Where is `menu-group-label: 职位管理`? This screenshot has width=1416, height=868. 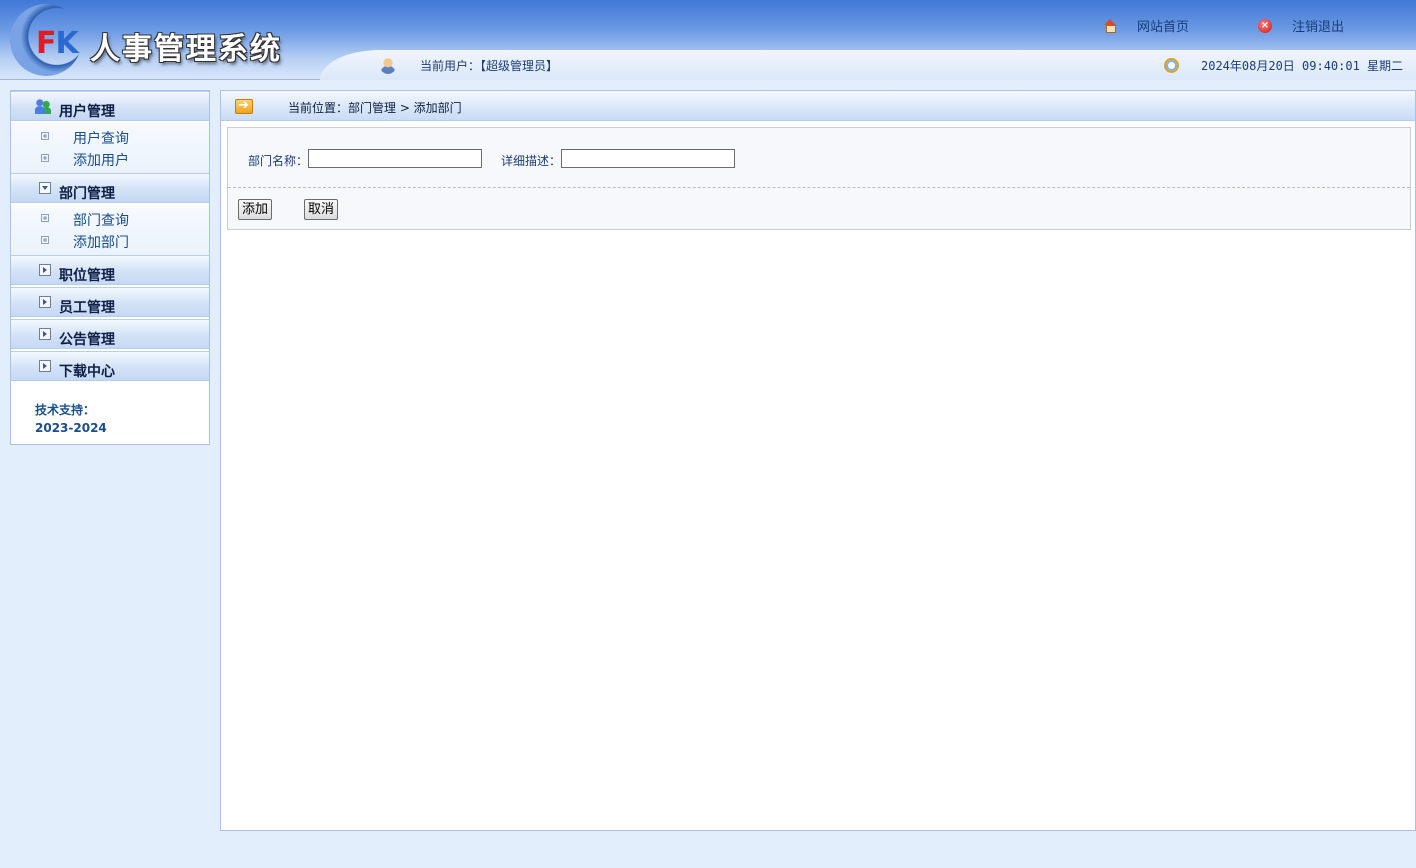
menu-group-label: 职位管理 is located at coordinates (87, 276).